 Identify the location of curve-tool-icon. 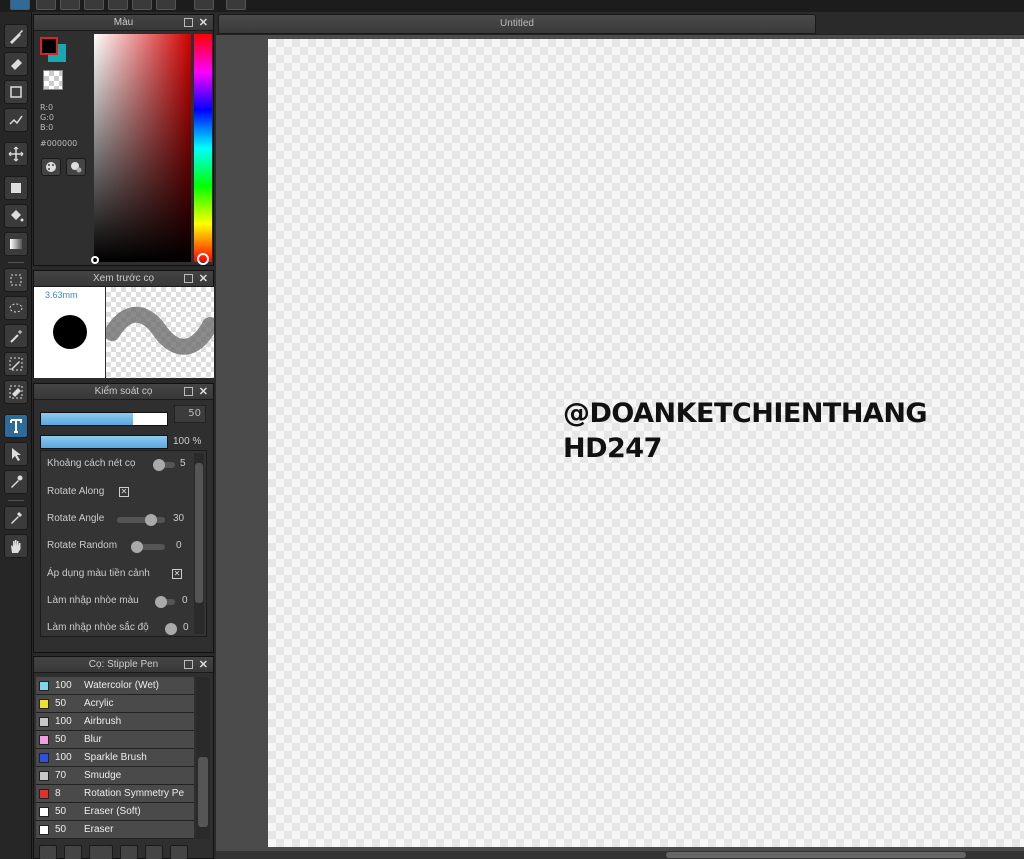
(16, 120).